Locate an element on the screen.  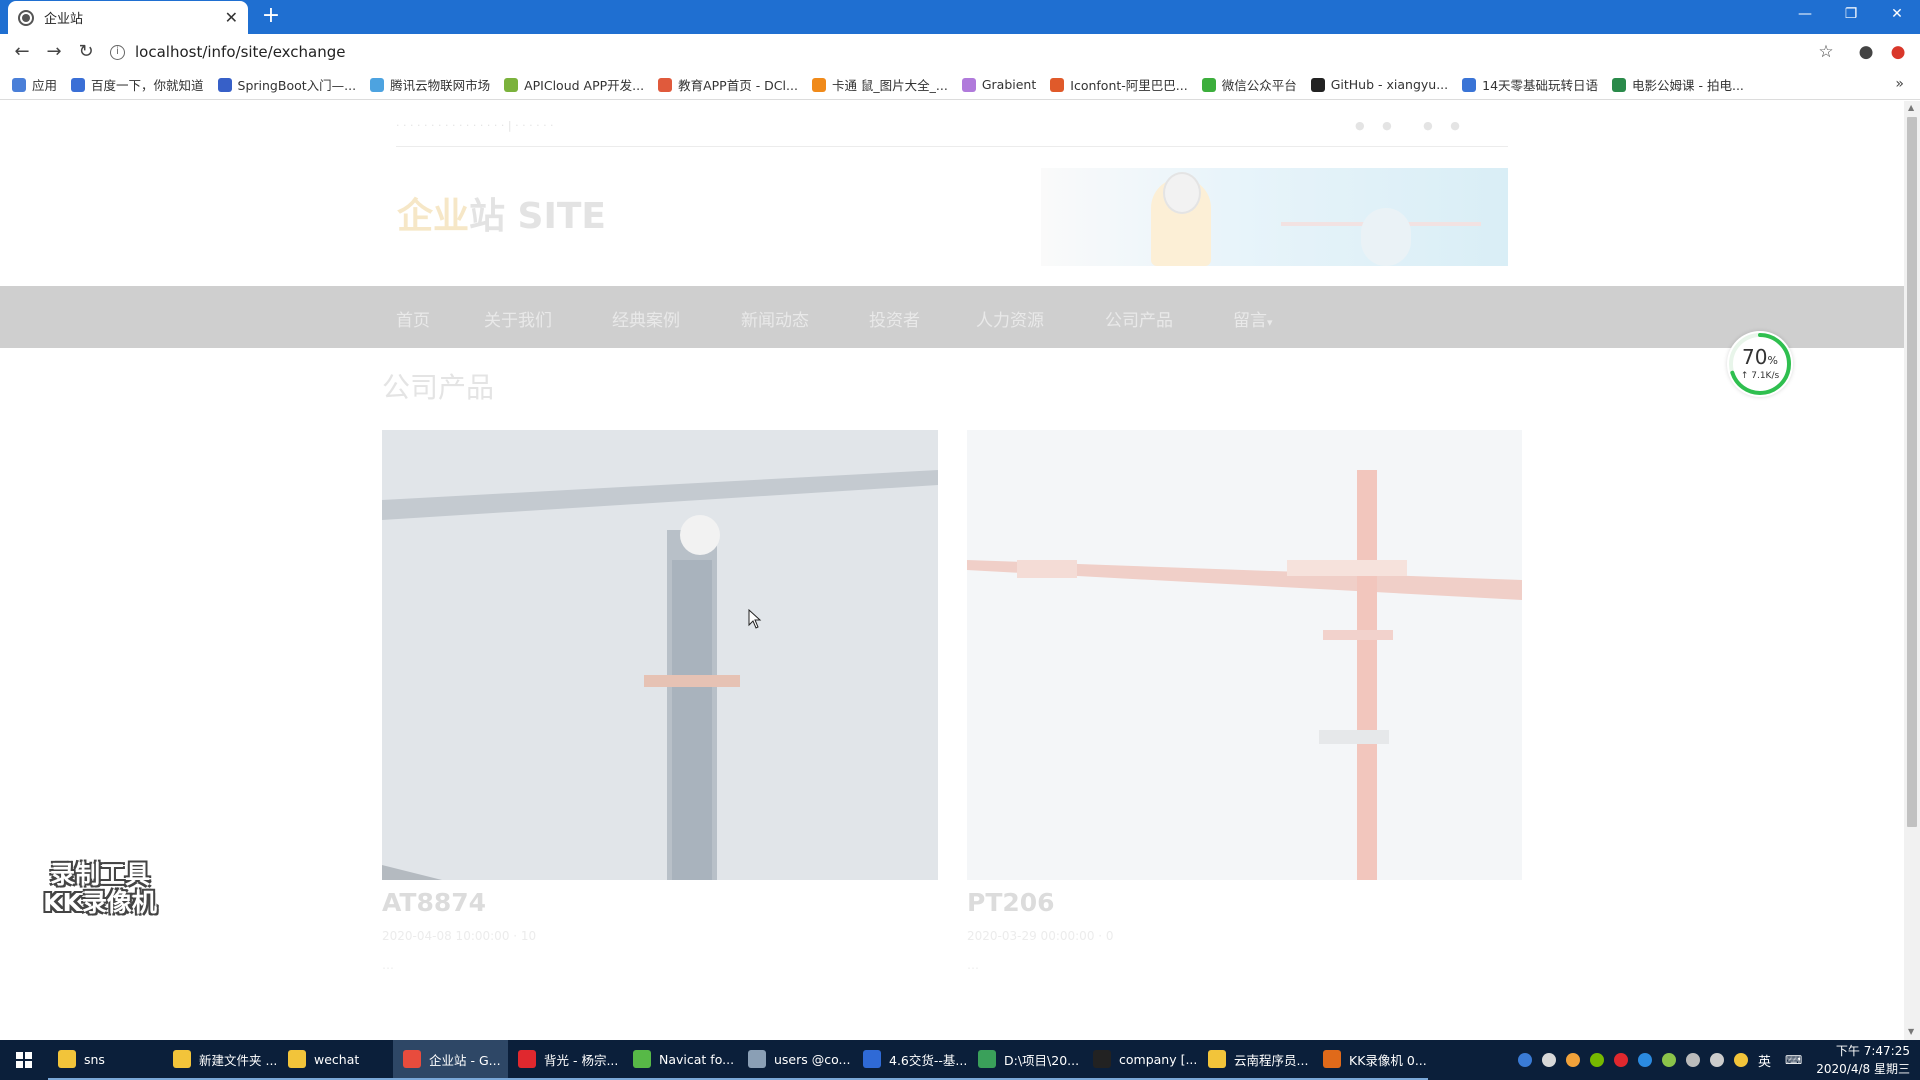
browser-titlebar: 企业站 ✕ + — ❐ ✕ is located at coordinates (960, 17).